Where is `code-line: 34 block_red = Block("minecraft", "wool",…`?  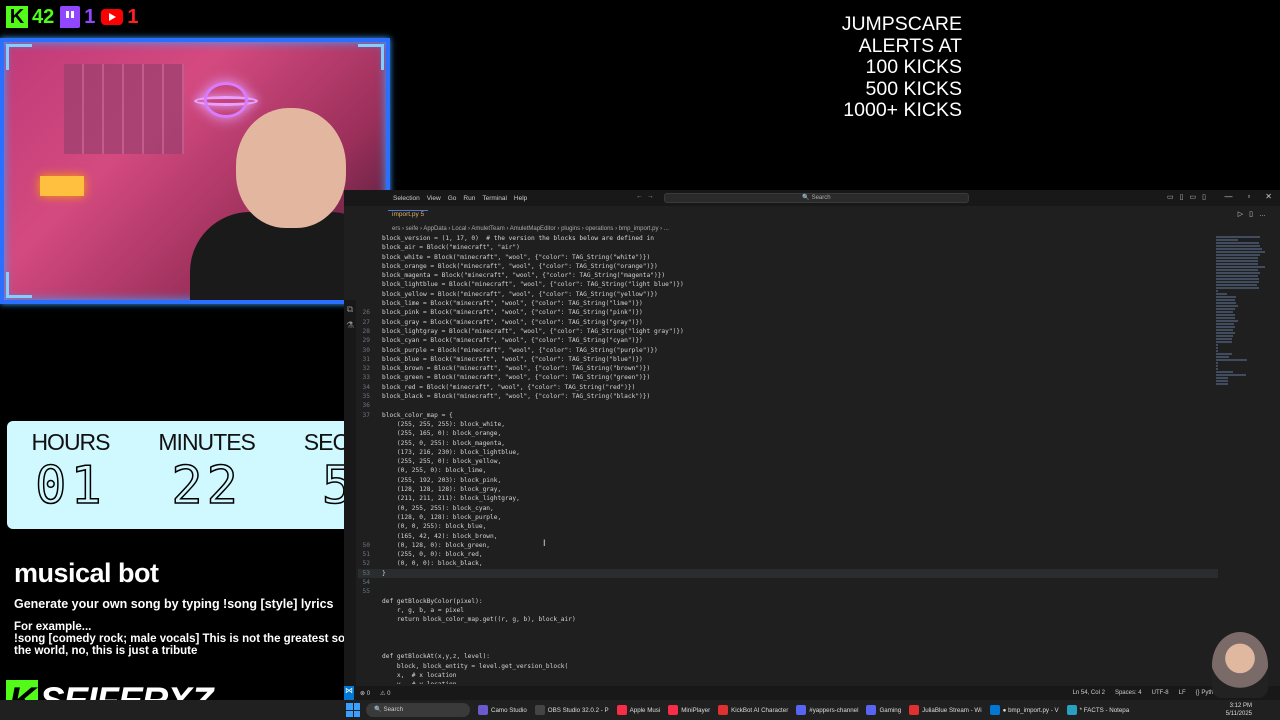 code-line: 34 block_red = Block("minecraft", "wool",… is located at coordinates (788, 387).